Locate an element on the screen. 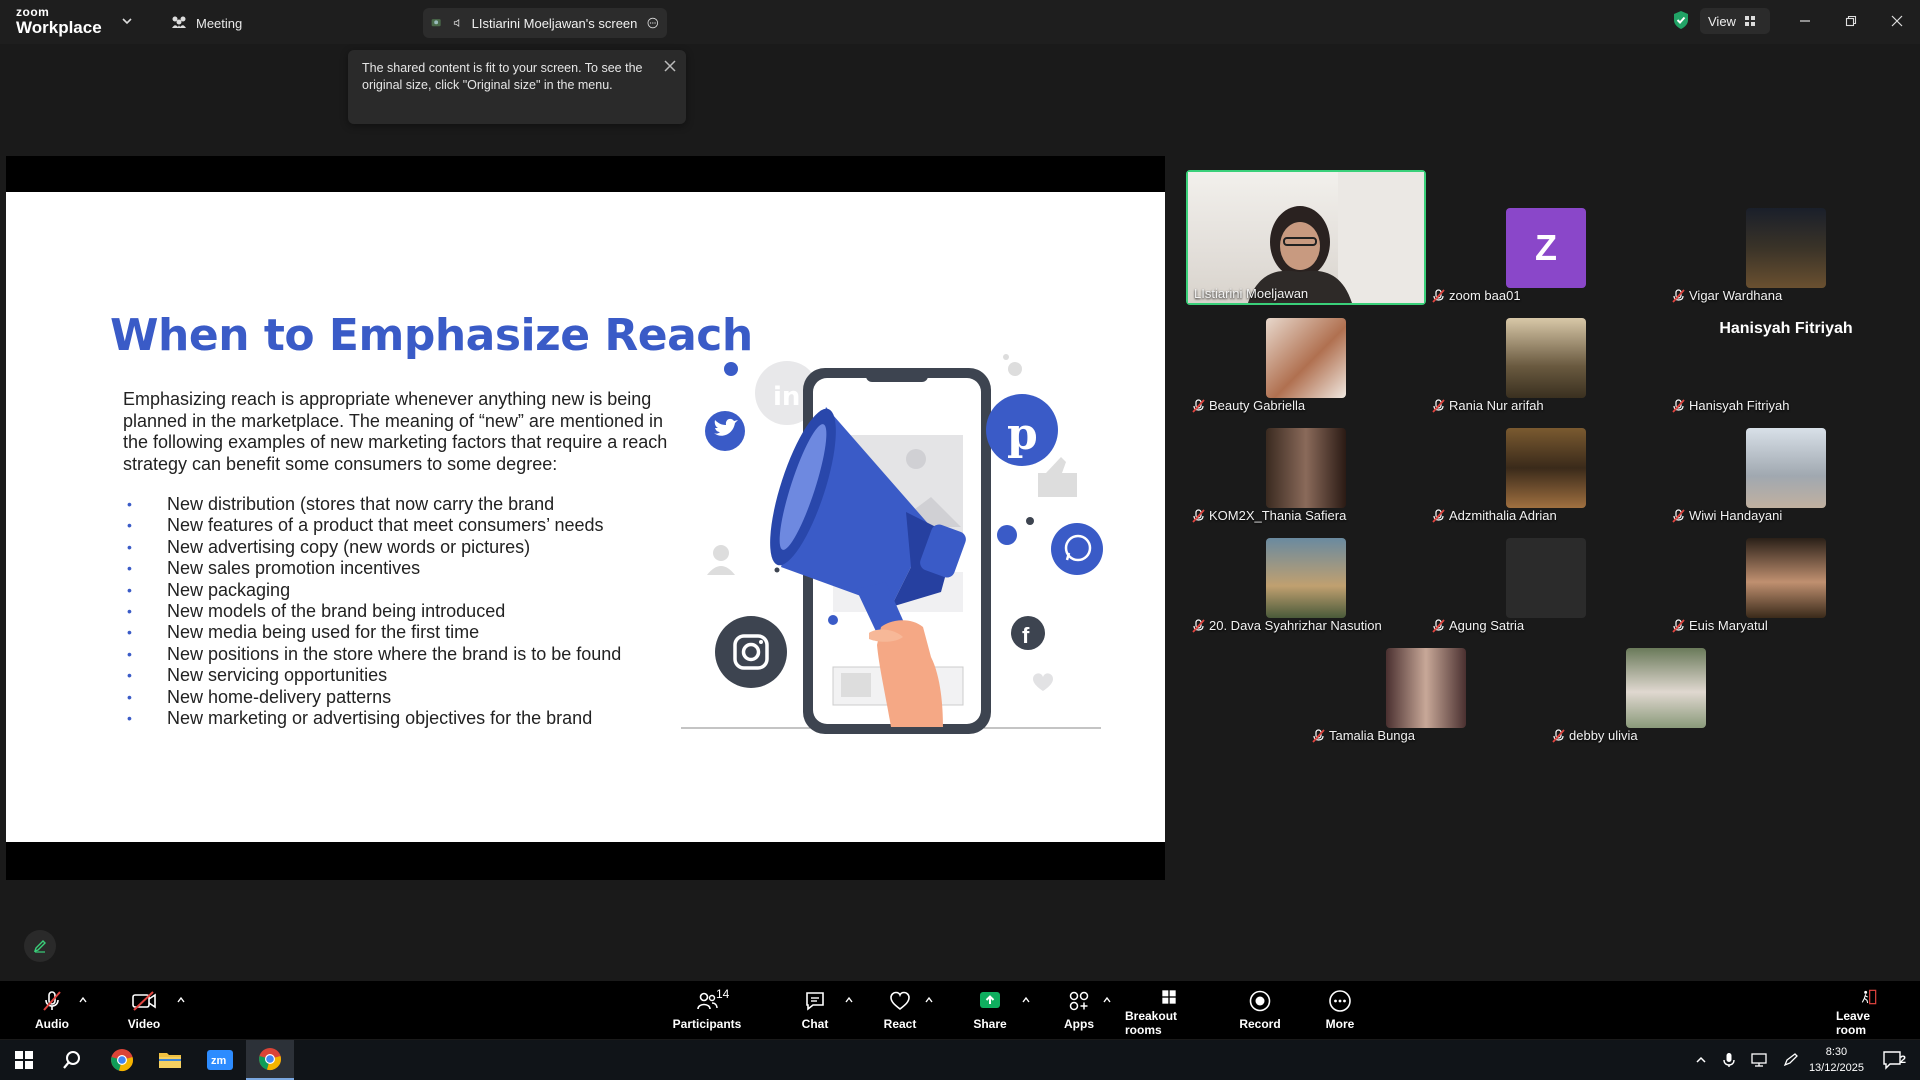 Image resolution: width=1920 pixels, height=1080 pixels. video-off-icon is located at coordinates (144, 1001).